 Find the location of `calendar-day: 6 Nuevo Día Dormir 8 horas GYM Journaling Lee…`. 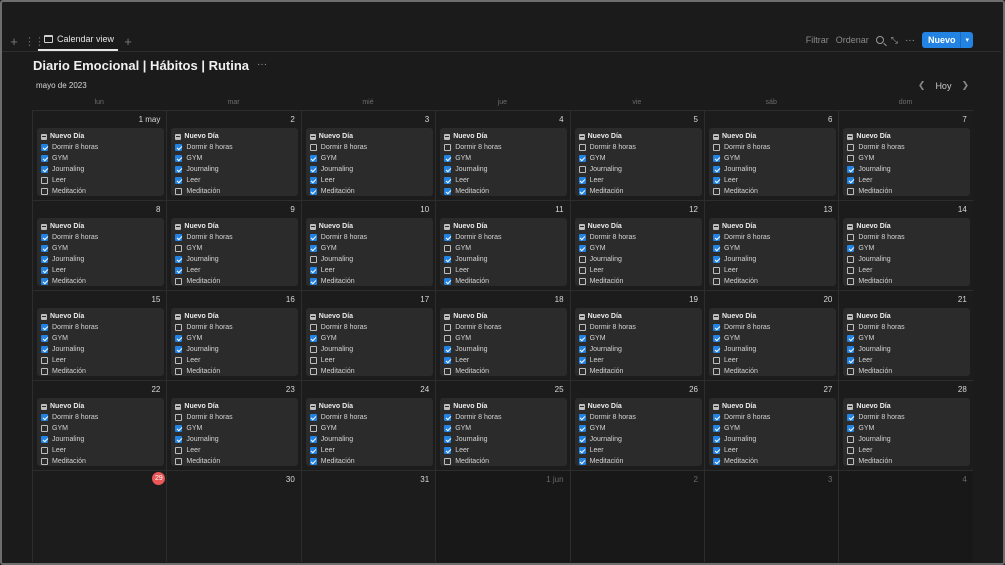

calendar-day: 6 Nuevo Día Dormir 8 horas GYM Journaling Lee… is located at coordinates (771, 155).